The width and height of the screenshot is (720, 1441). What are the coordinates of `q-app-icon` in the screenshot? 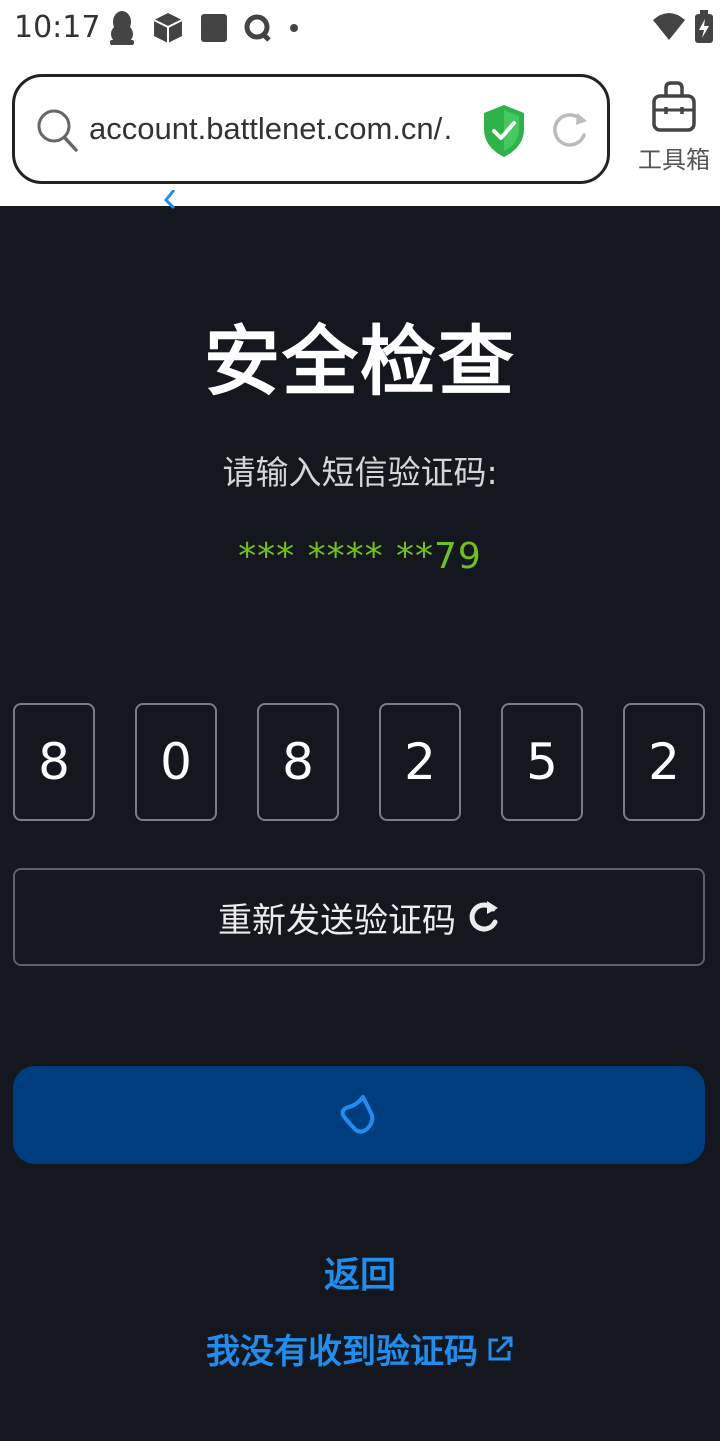 It's located at (257, 28).